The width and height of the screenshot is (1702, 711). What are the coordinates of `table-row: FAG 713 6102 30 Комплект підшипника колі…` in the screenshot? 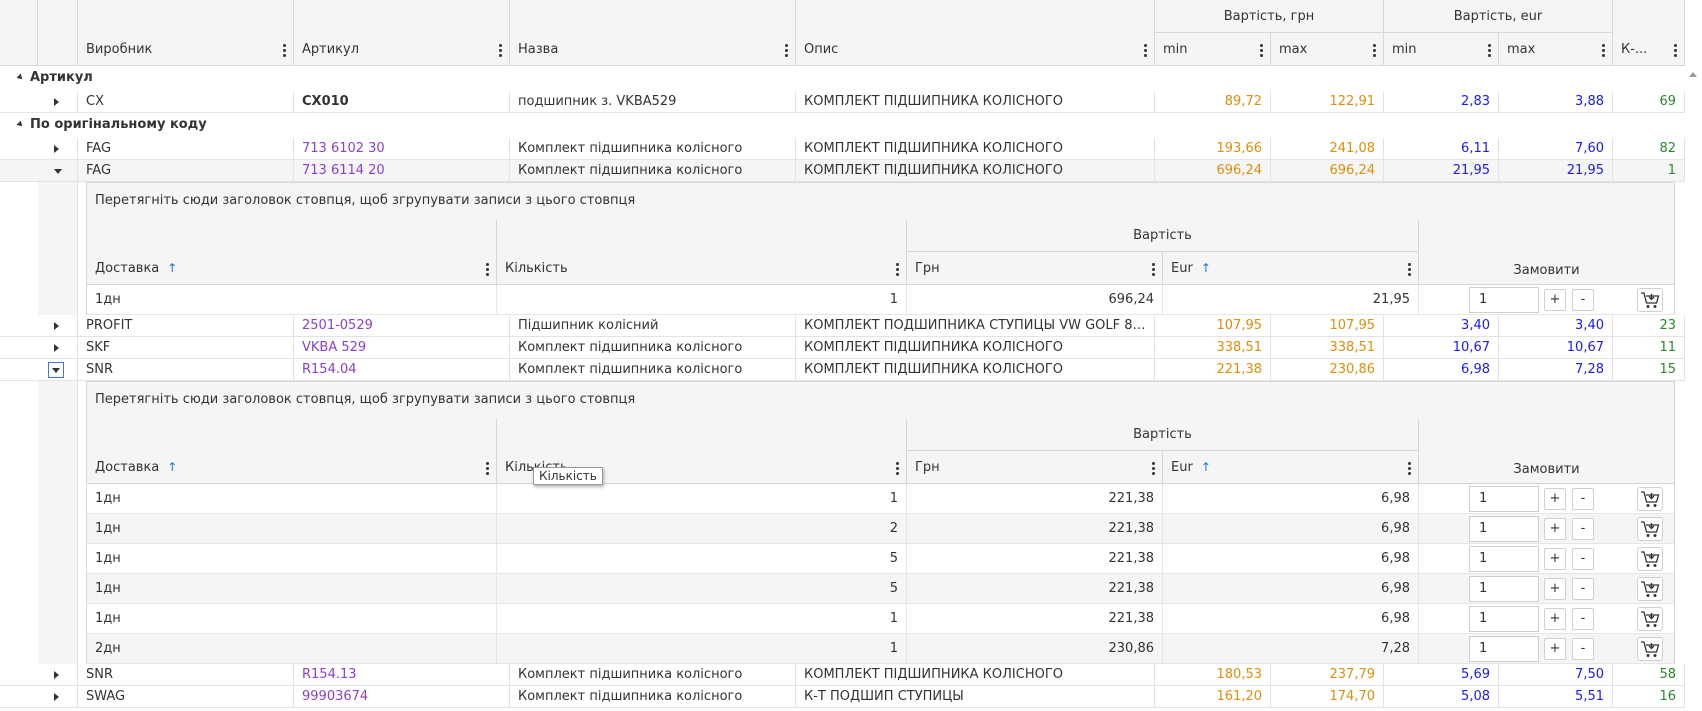 It's located at (842, 149).